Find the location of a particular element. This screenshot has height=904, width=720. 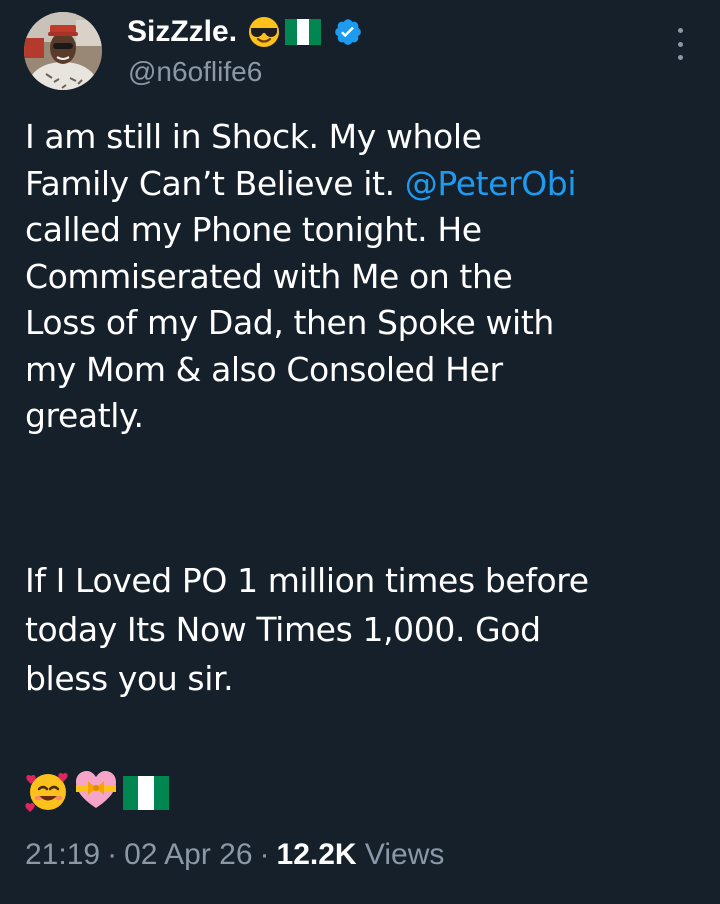

more-options-button is located at coordinates (680, 44).